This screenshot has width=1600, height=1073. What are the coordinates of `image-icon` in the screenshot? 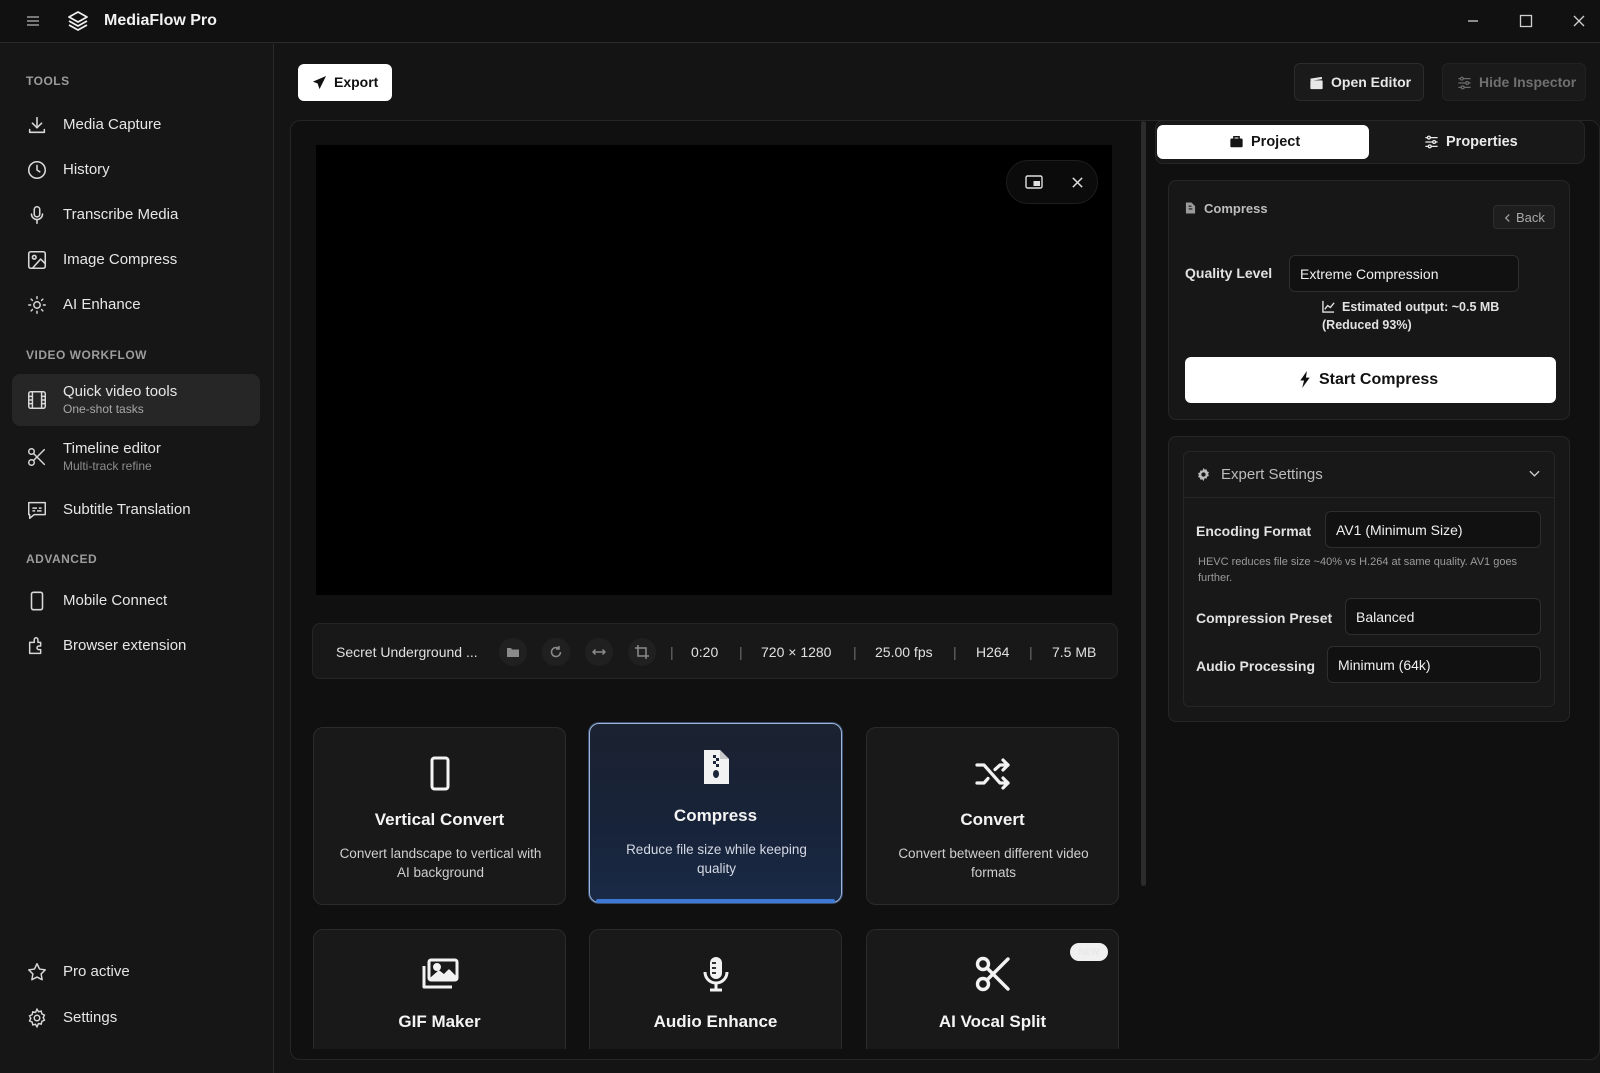 It's located at (37, 260).